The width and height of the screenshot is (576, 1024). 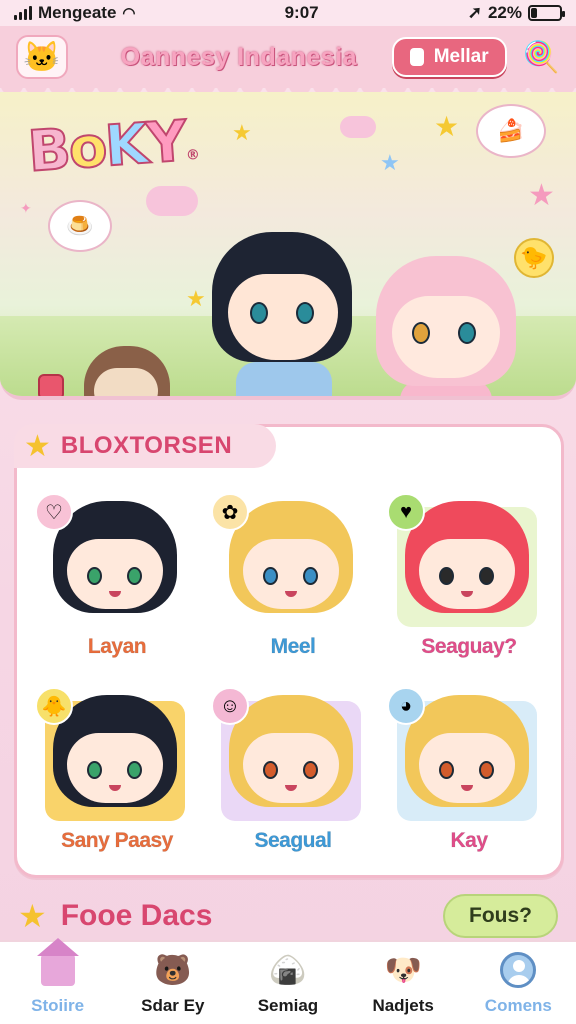 What do you see at coordinates (230, 512) in the screenshot?
I see `flower-icon: ✿` at bounding box center [230, 512].